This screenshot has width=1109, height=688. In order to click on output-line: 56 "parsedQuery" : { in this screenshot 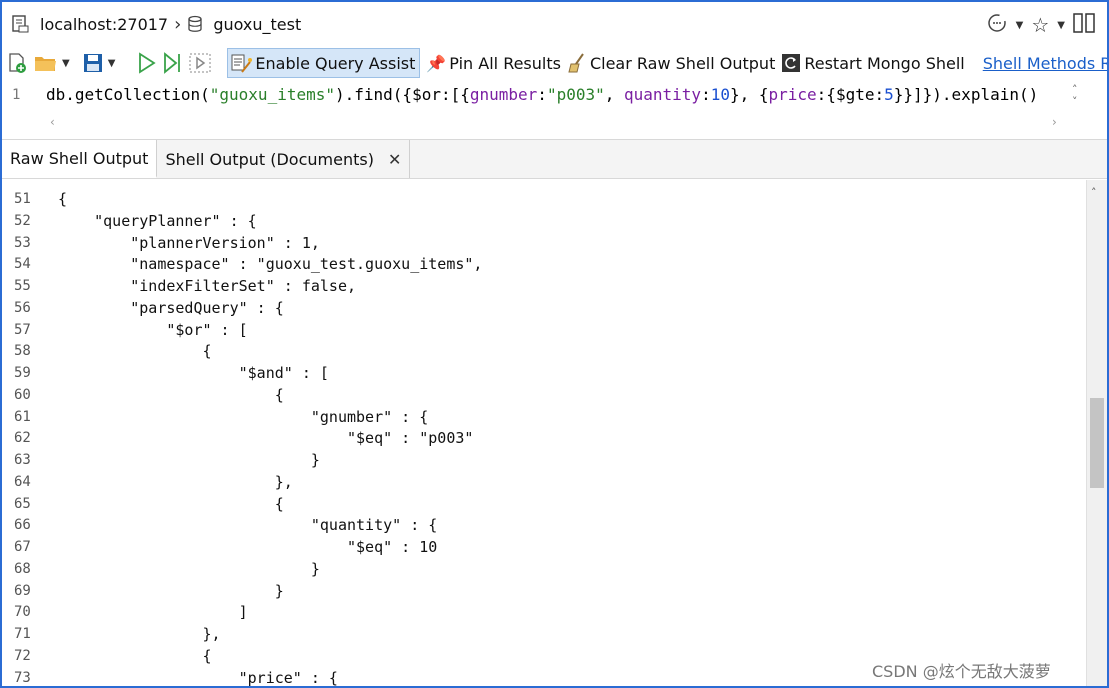, I will do `click(542, 308)`.